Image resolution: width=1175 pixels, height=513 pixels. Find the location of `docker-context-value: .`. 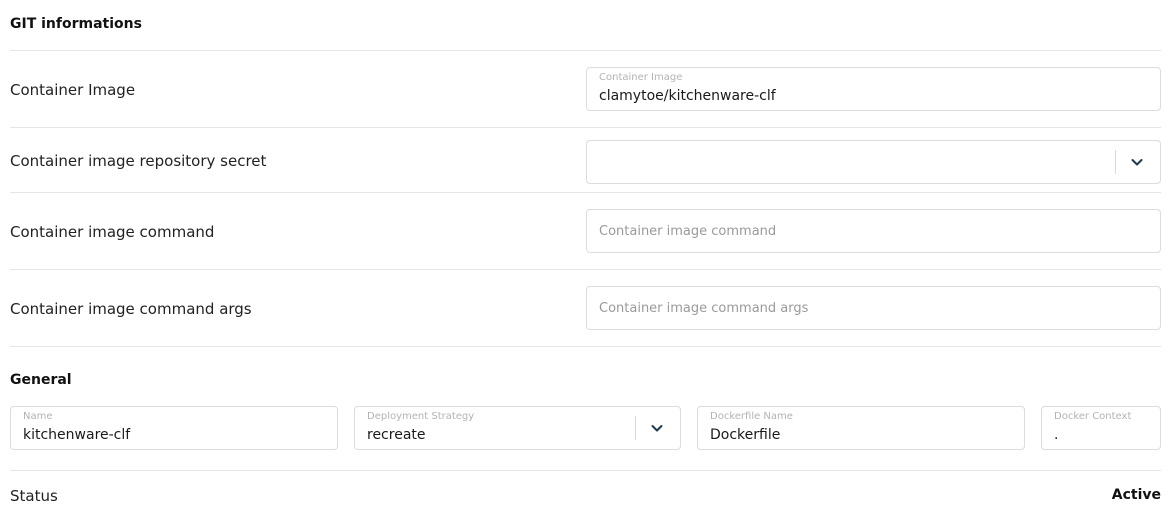

docker-context-value: . is located at coordinates (1056, 435).